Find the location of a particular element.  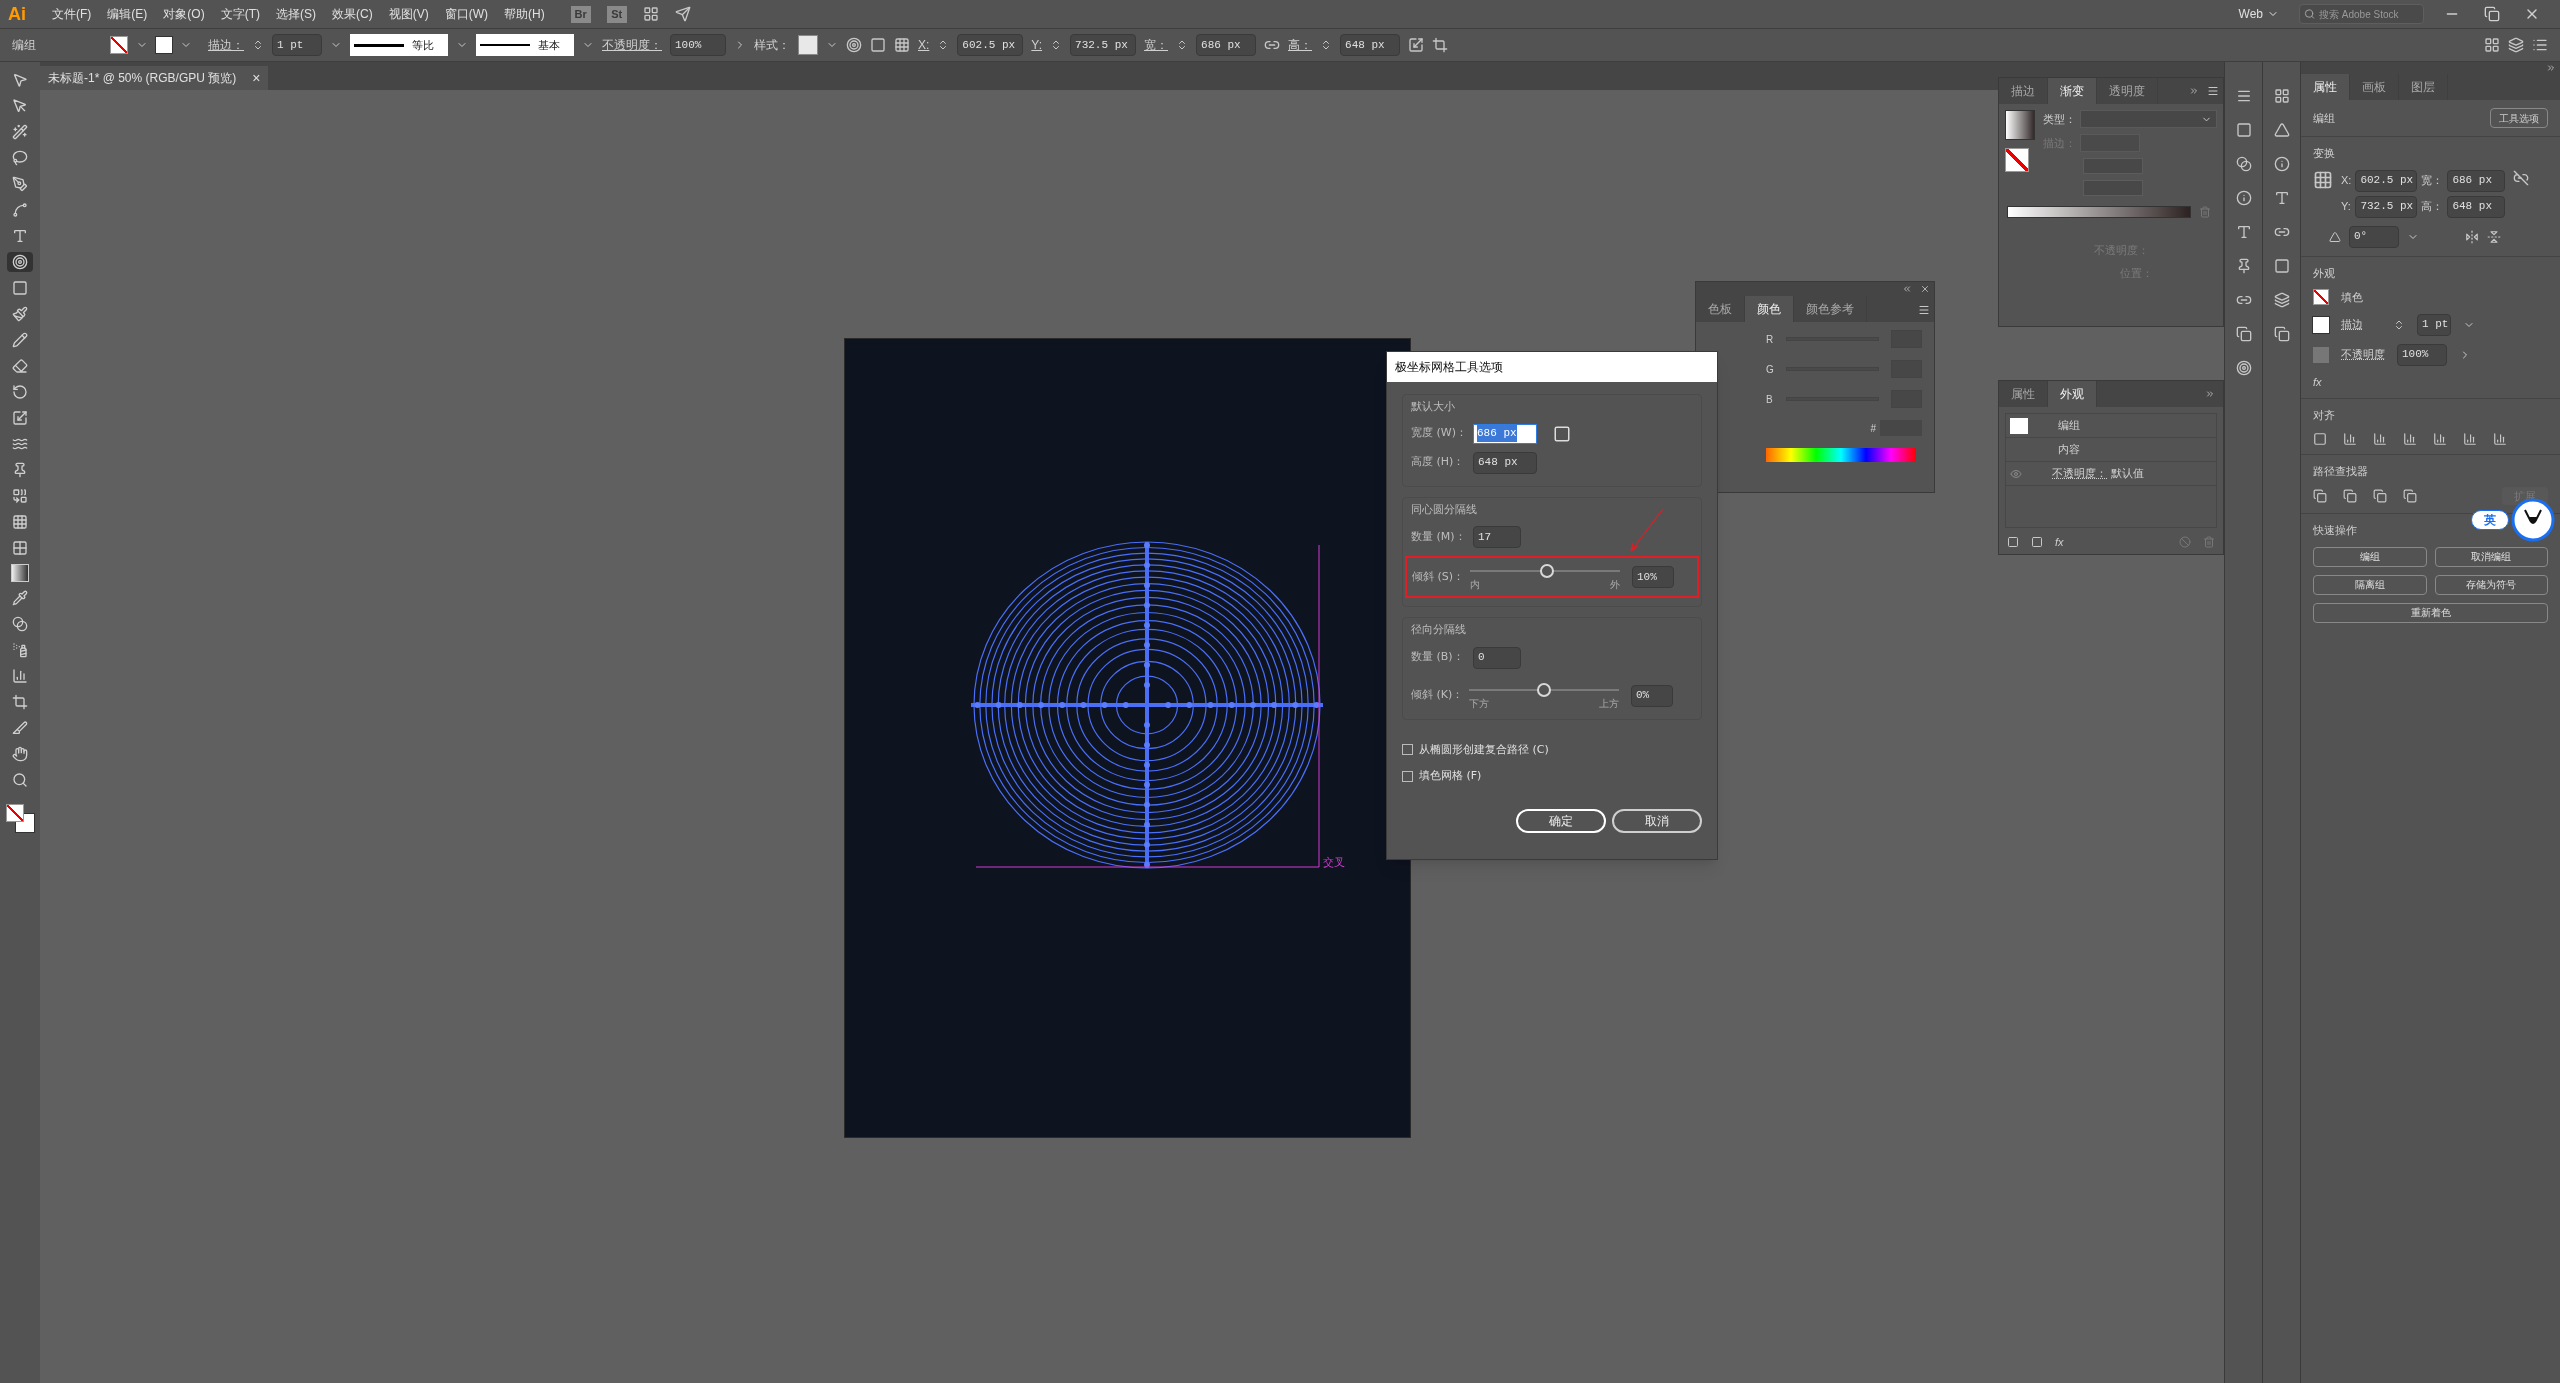

target-icon is located at coordinates (20, 262).